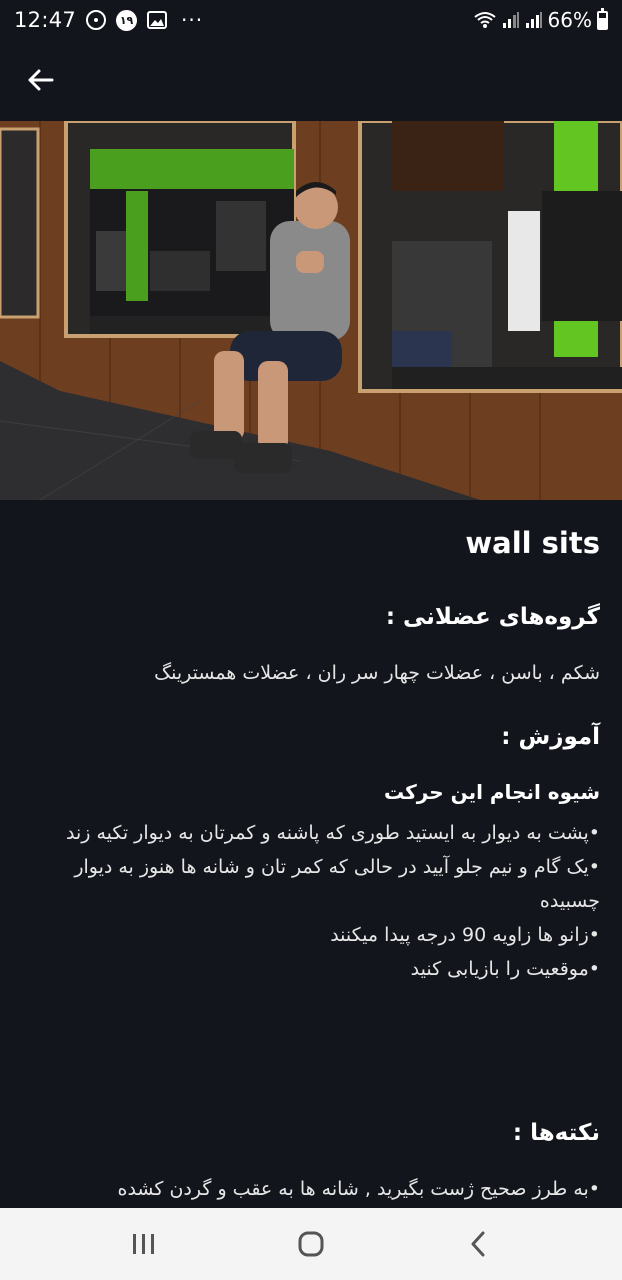 The height and width of the screenshot is (1280, 622). Describe the element at coordinates (157, 20) in the screenshot. I see `image-icon` at that location.